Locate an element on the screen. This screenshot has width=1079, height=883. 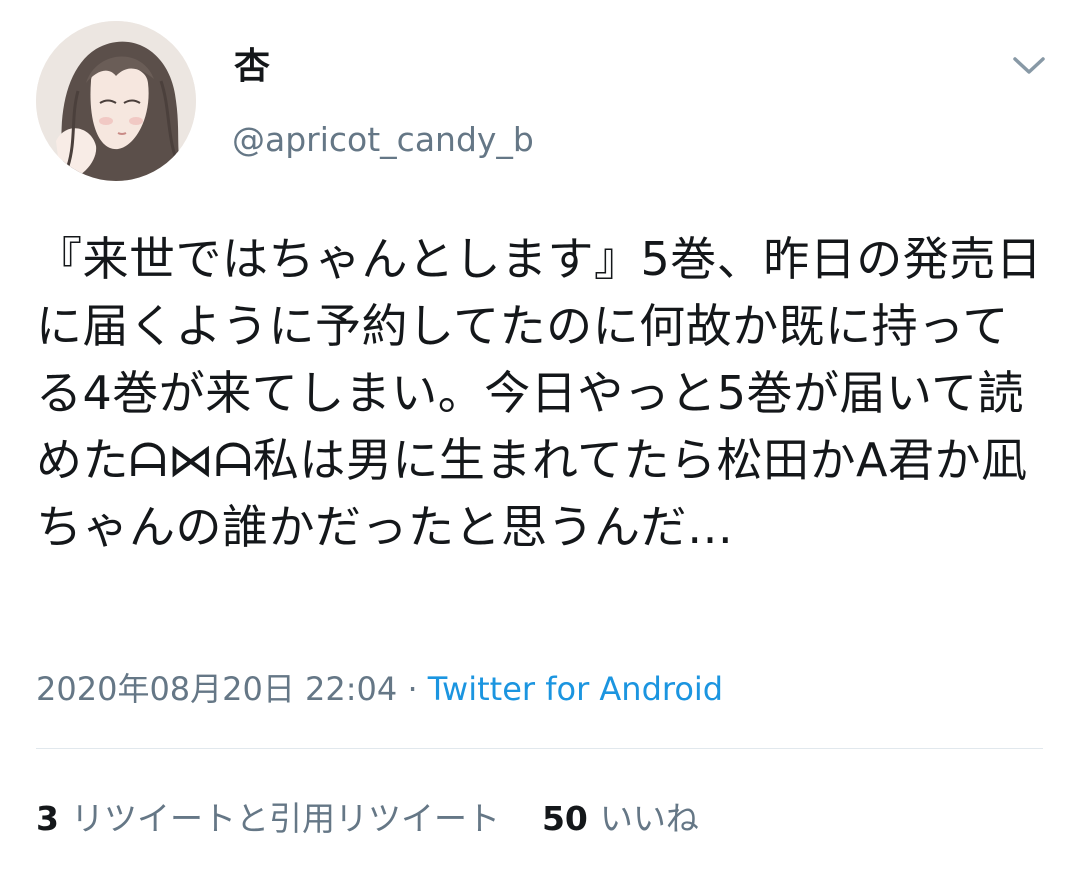
tweet-timestamp: 2020年08月20日 22:04 is located at coordinates (216, 689).